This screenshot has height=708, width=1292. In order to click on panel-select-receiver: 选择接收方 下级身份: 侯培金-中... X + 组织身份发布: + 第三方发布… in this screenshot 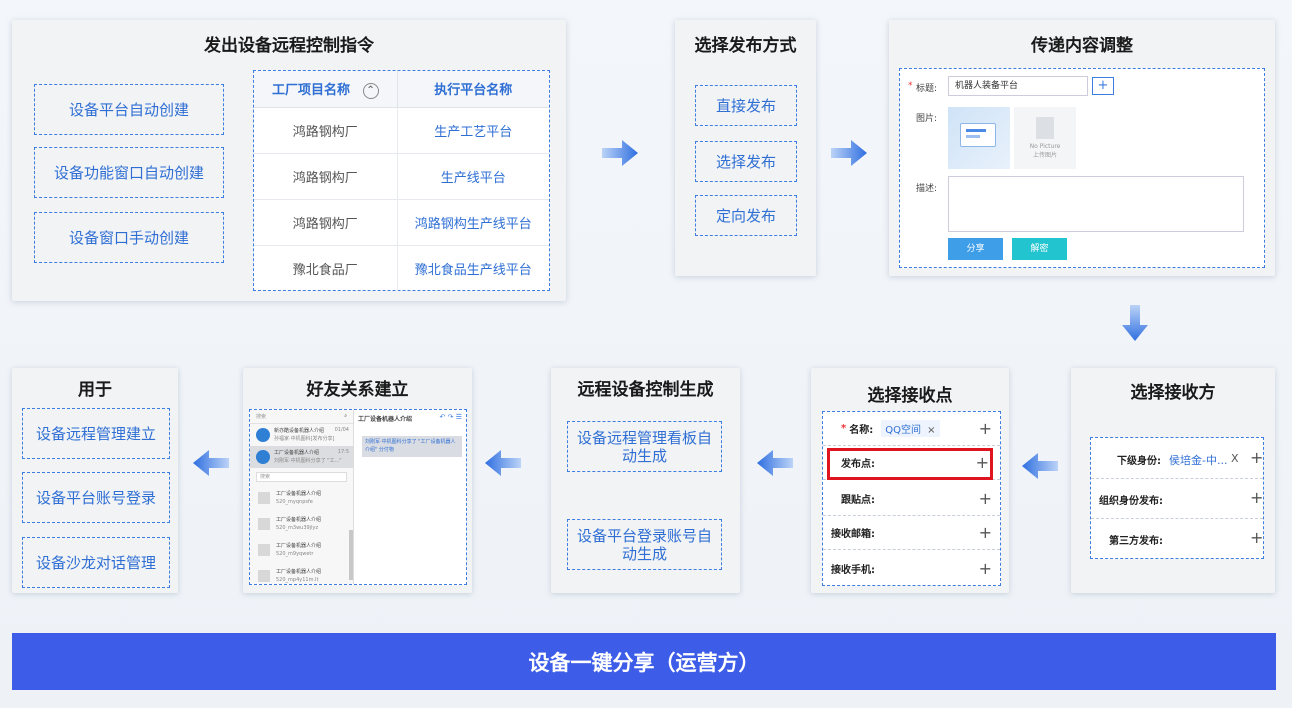, I will do `click(1173, 480)`.